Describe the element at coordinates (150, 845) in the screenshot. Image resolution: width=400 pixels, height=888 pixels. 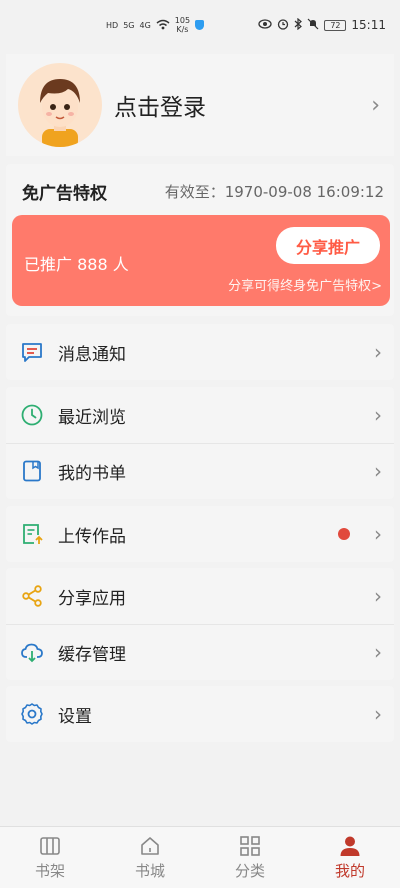
I see `home-icon` at that location.